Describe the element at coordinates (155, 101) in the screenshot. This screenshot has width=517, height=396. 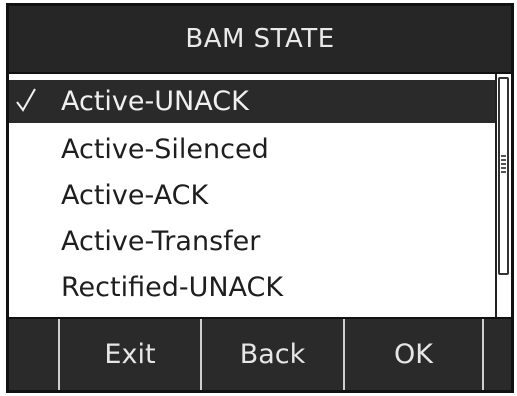
I see `list-item-label: Active-UNACK` at that location.